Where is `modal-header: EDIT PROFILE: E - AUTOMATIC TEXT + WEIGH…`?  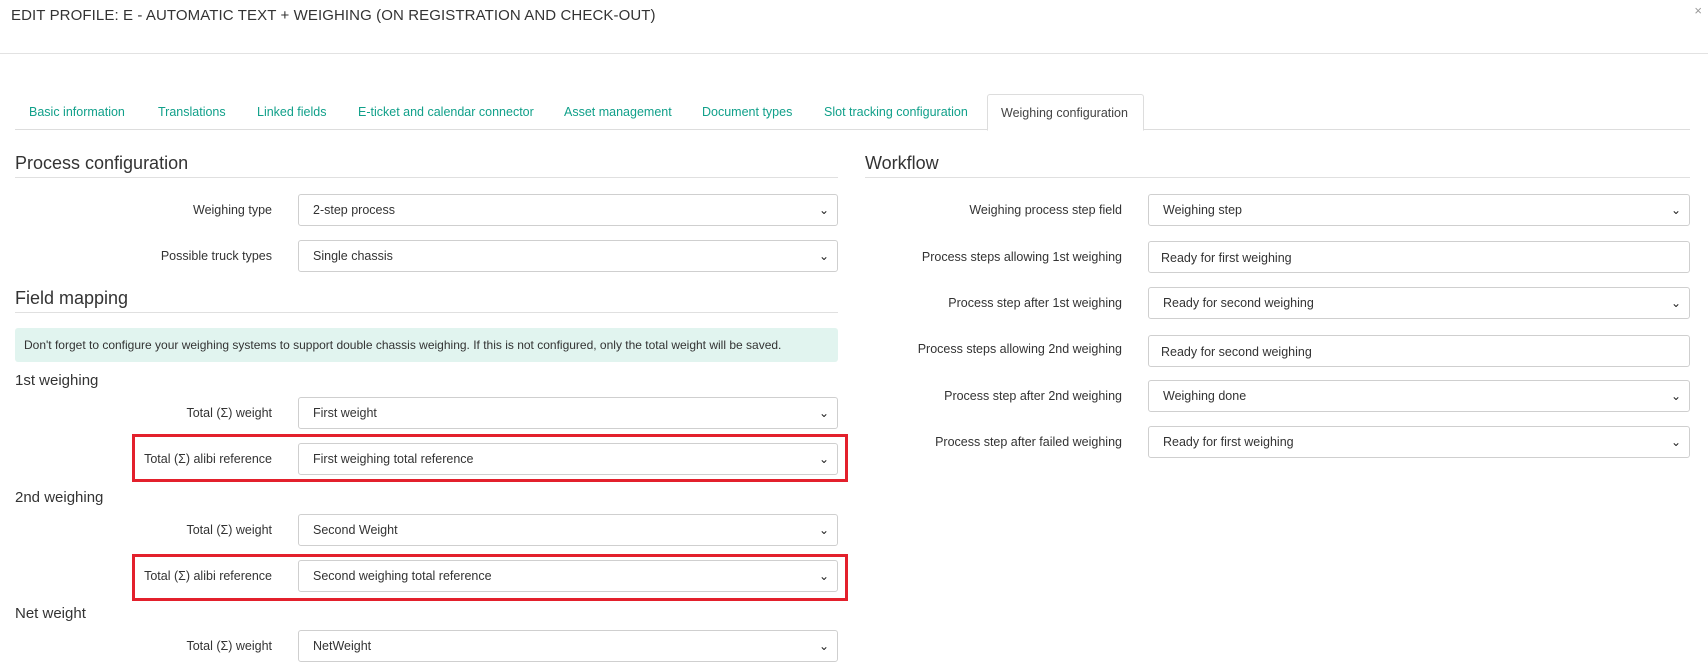
modal-header: EDIT PROFILE: E - AUTOMATIC TEXT + WEIGH… is located at coordinates (854, 27).